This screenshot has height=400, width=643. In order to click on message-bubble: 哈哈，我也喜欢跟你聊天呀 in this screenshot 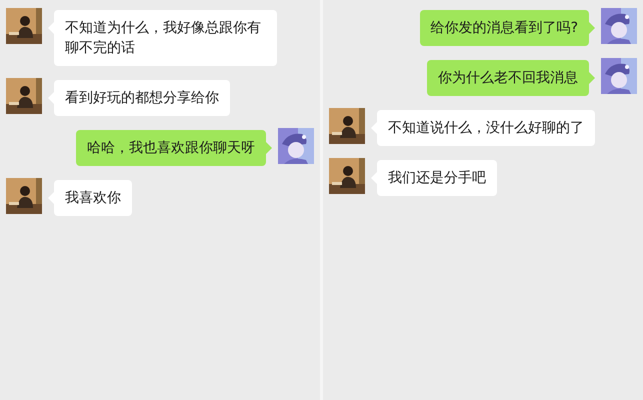, I will do `click(171, 148)`.